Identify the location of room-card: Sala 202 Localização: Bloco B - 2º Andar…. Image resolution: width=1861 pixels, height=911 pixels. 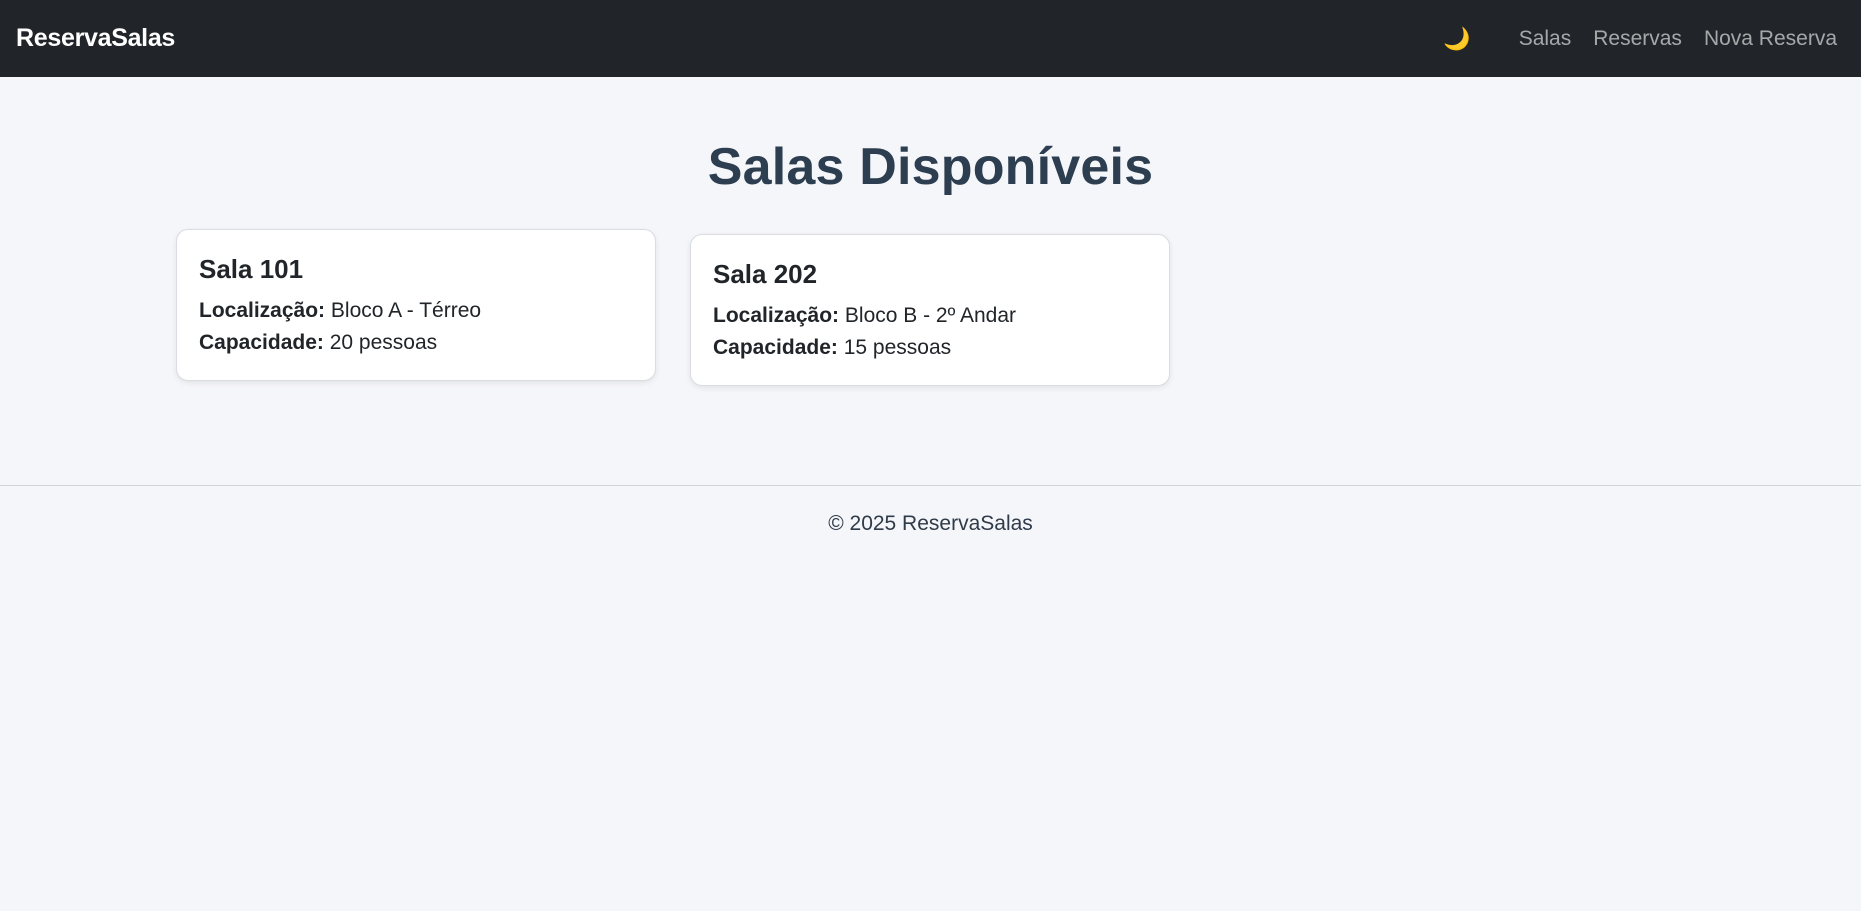
(930, 310).